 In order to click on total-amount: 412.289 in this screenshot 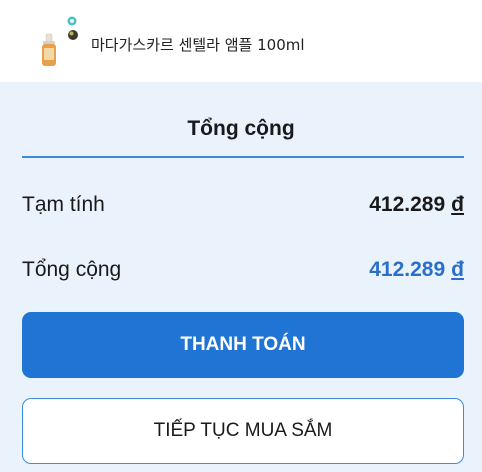, I will do `click(407, 269)`.